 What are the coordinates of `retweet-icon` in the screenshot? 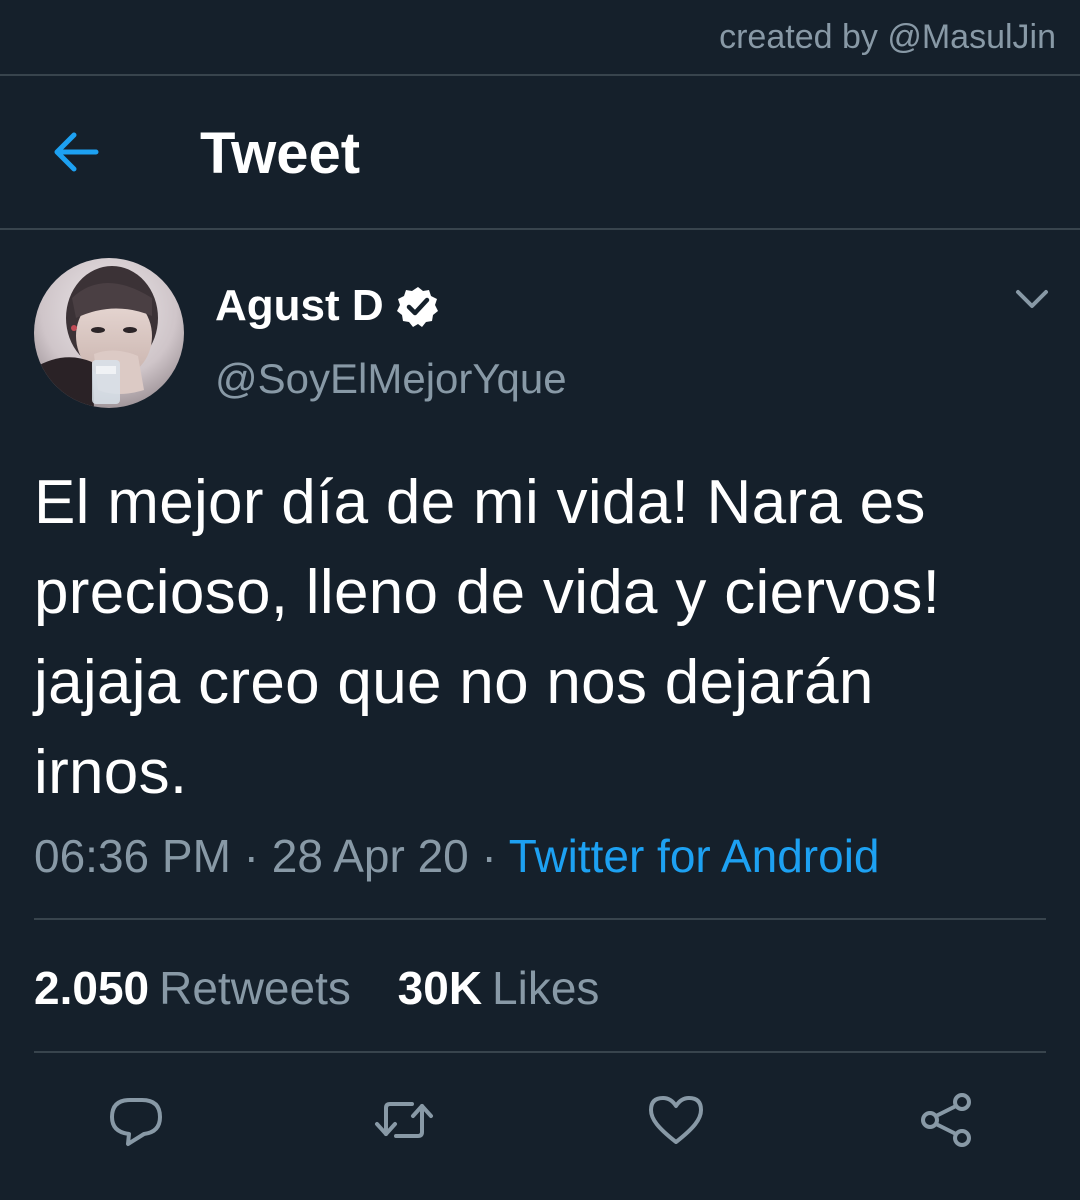 It's located at (404, 1120).